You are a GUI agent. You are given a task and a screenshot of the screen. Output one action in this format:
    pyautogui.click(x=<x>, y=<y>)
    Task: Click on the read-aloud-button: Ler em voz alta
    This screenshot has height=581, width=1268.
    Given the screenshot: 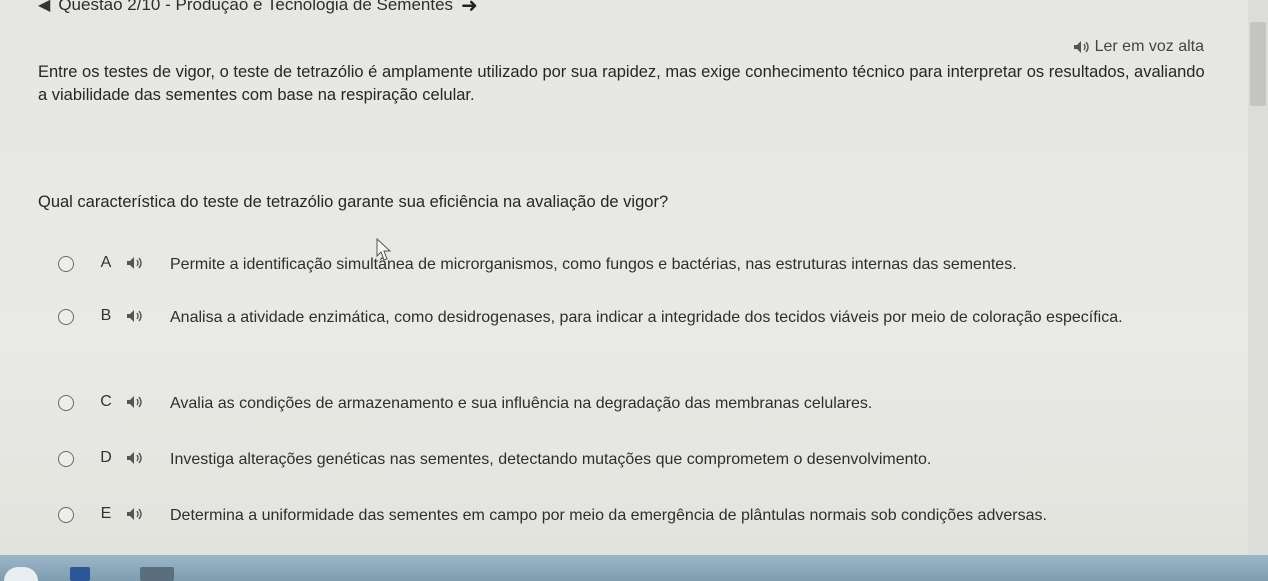 What is the action you would take?
    pyautogui.click(x=1138, y=47)
    